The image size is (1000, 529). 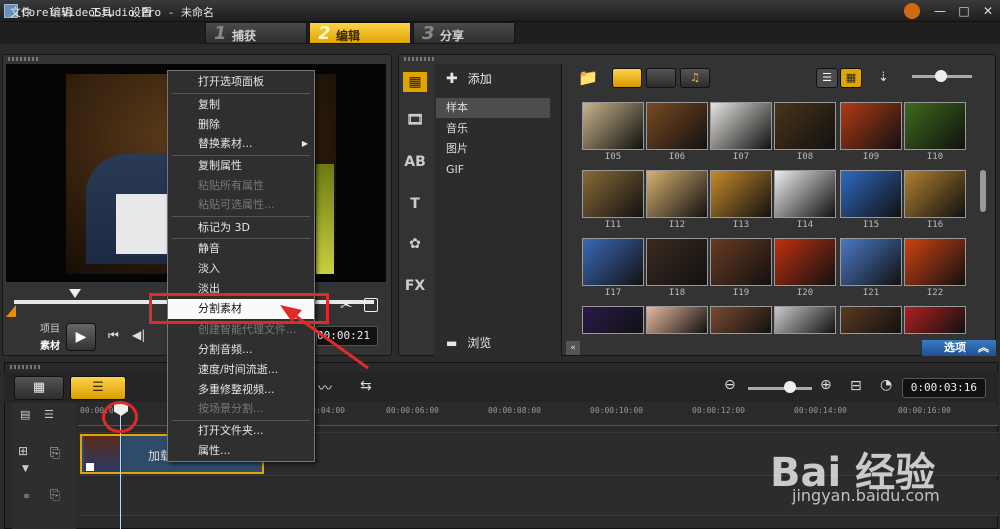 I want to click on transition-icon: 🎞, so click(x=415, y=120).